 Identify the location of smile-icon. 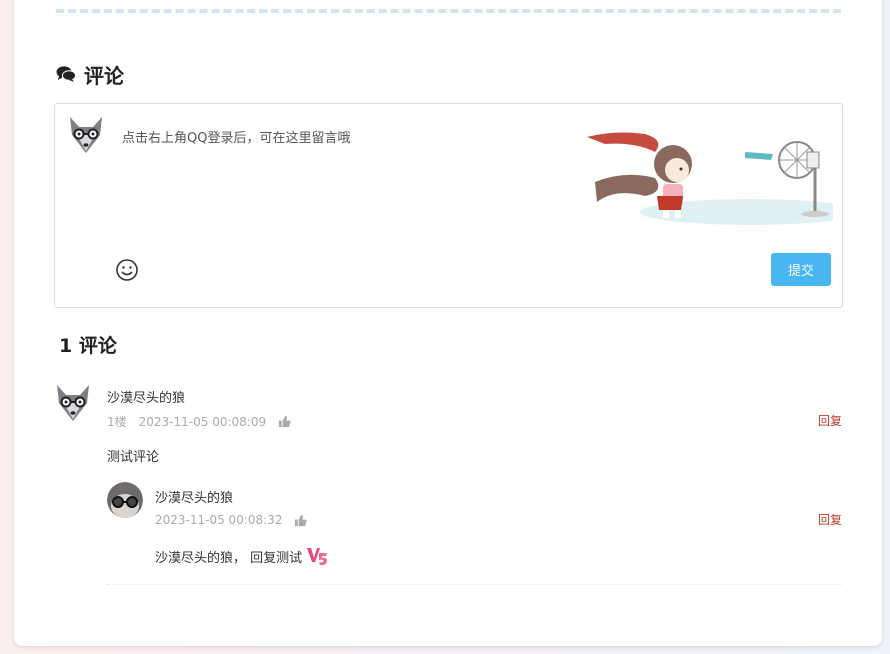
(127, 270).